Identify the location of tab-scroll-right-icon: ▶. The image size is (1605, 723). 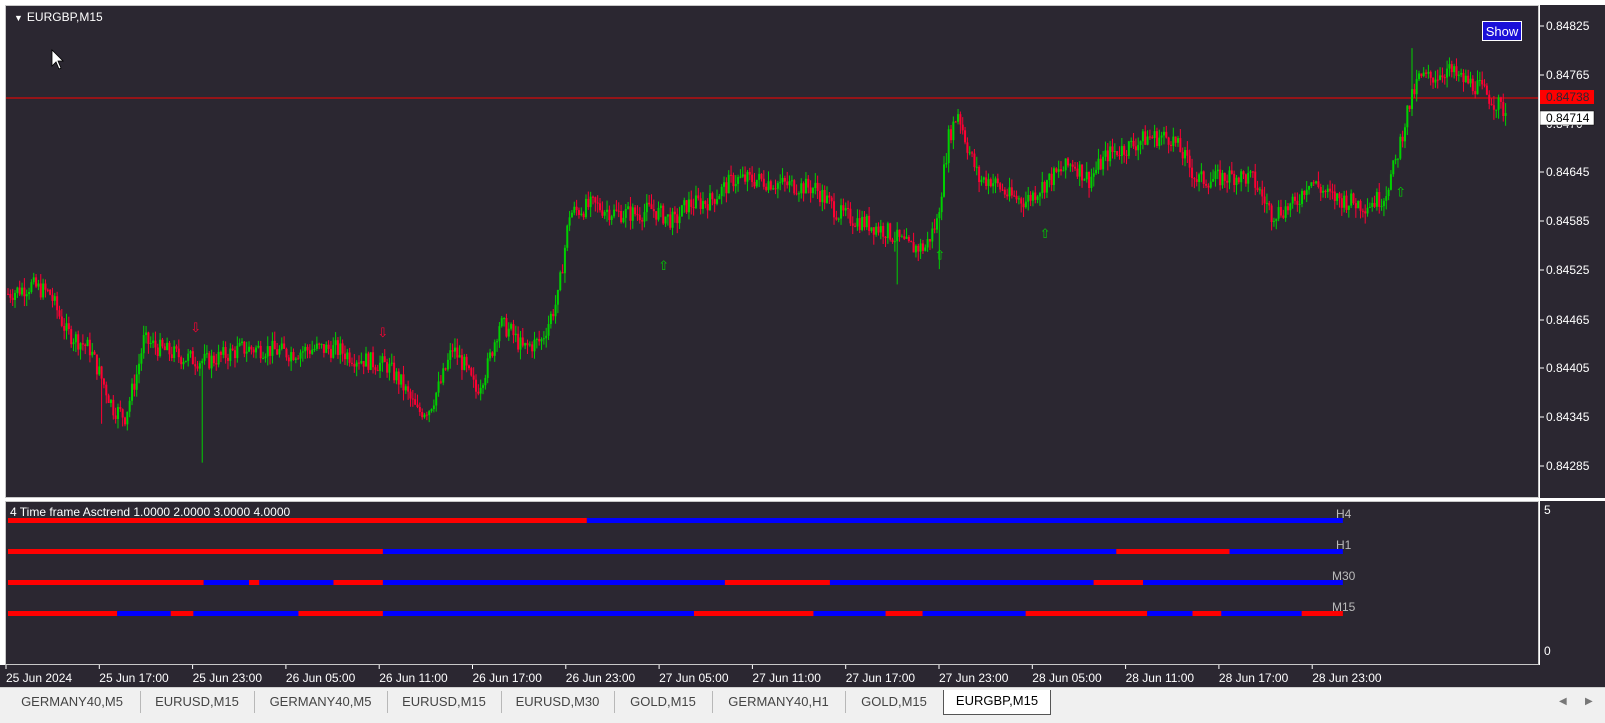
(1589, 701).